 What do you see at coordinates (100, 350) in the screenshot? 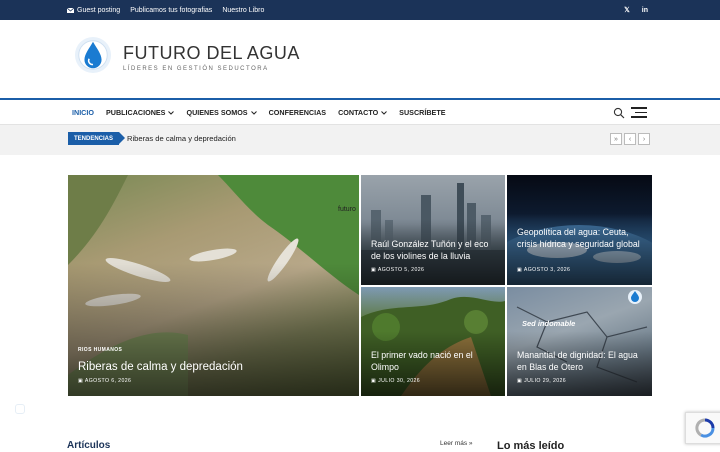
I see `card-category: RIOS HUMANOS` at bounding box center [100, 350].